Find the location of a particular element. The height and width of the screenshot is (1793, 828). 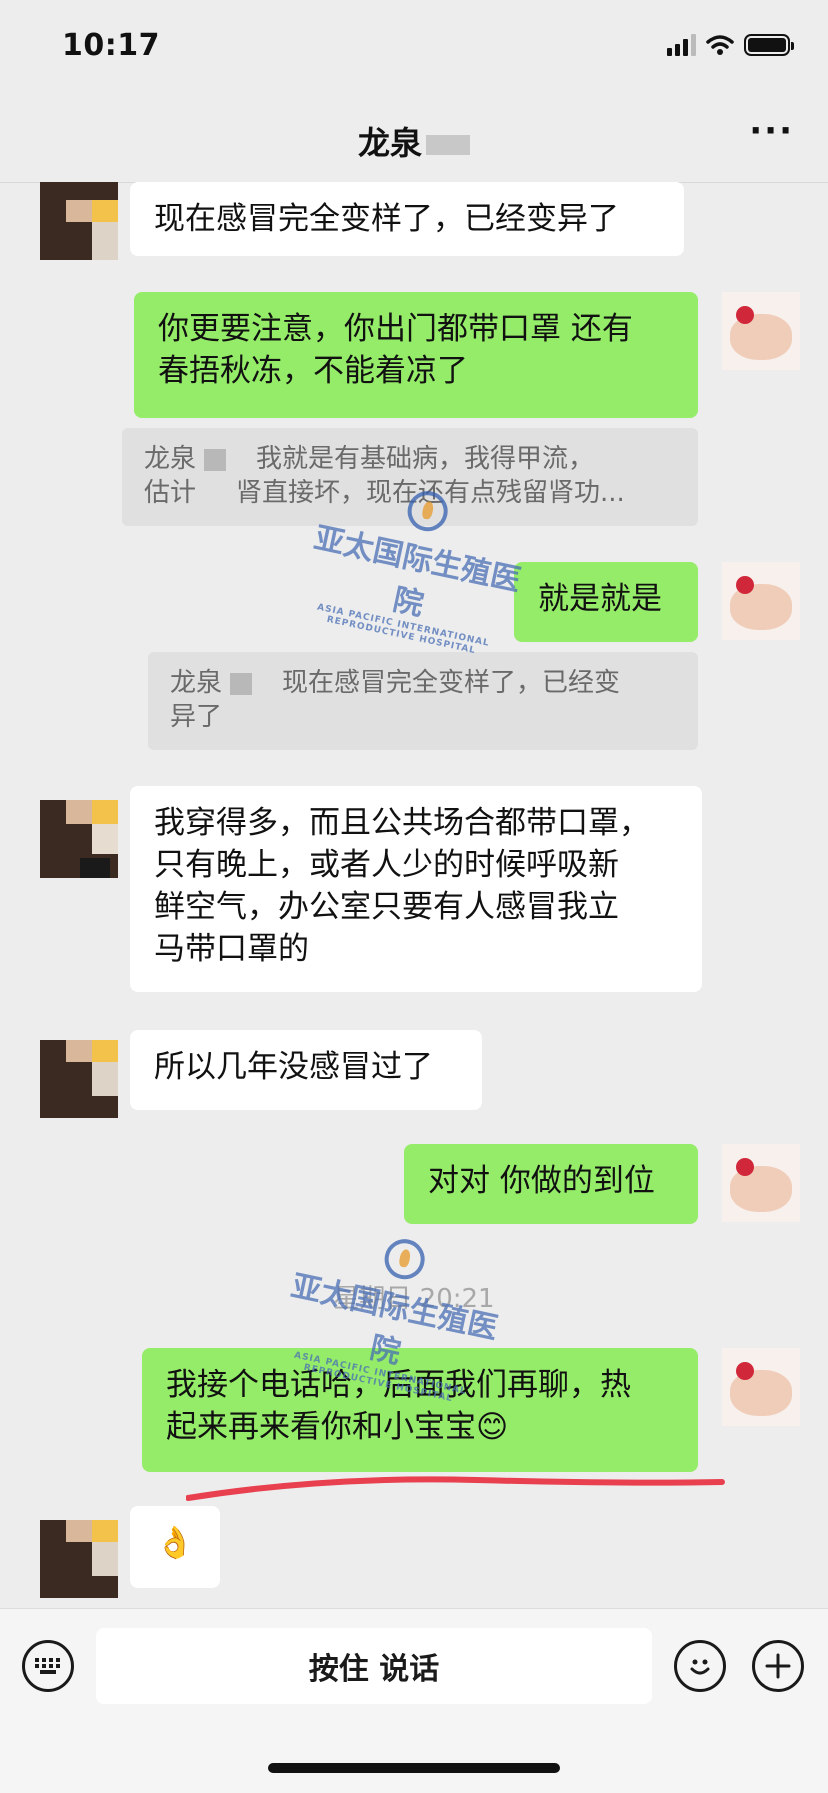

message-bubble: 👌 is located at coordinates (175, 1547).